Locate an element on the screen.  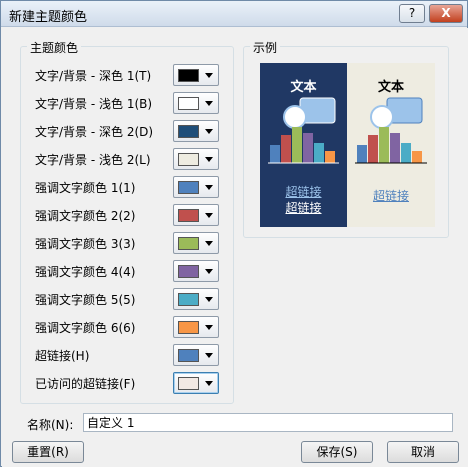
light-sample-bars is located at coordinates (389, 145).